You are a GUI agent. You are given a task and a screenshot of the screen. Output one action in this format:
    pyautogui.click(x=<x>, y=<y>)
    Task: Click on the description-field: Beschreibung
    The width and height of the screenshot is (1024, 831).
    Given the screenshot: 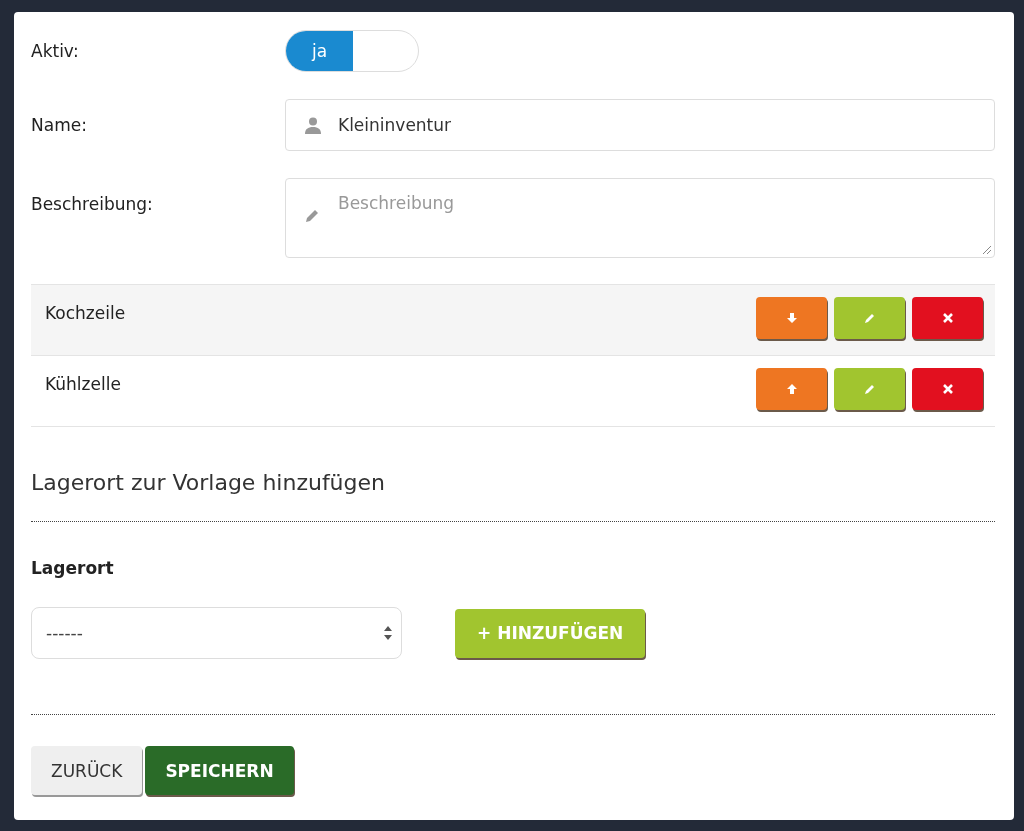 What is the action you would take?
    pyautogui.click(x=640, y=218)
    